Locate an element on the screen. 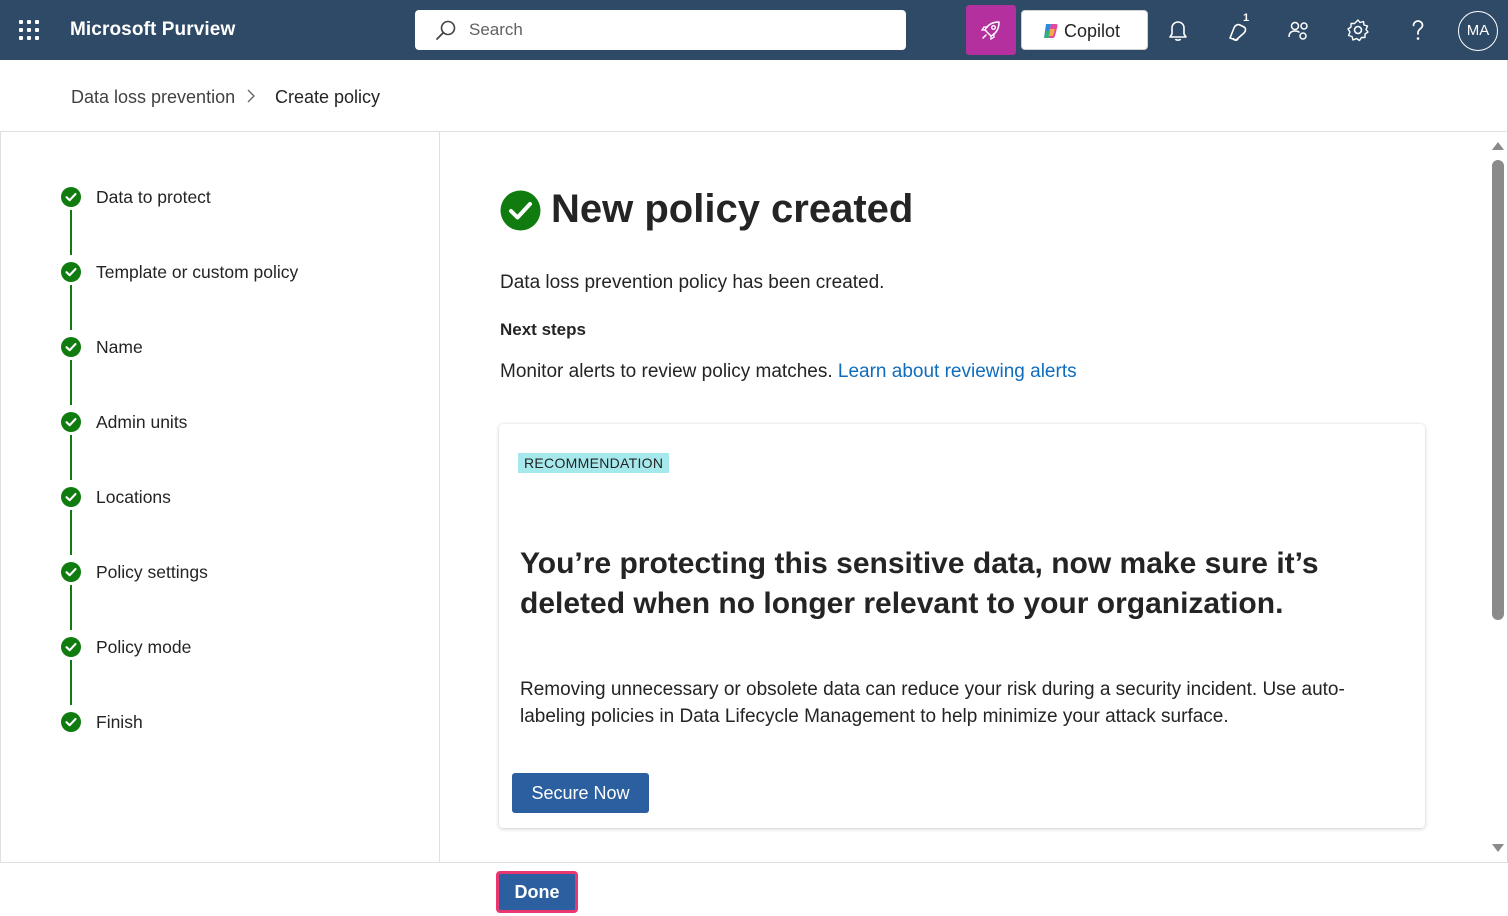 The height and width of the screenshot is (916, 1508). secure-now-button: Secure Now is located at coordinates (580, 793).